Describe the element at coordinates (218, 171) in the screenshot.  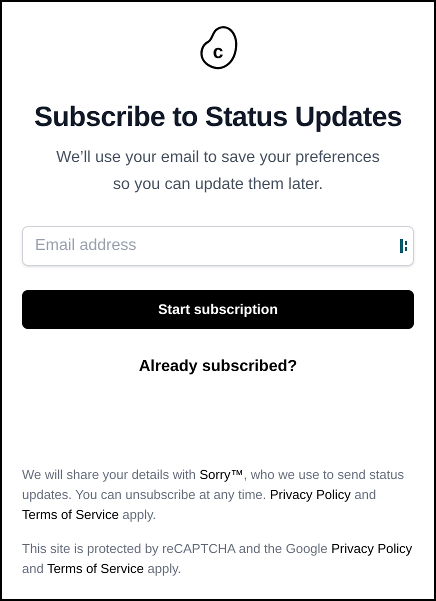
I see `subtitle: We’ll use your email to save your preferences so you can update them later.` at that location.